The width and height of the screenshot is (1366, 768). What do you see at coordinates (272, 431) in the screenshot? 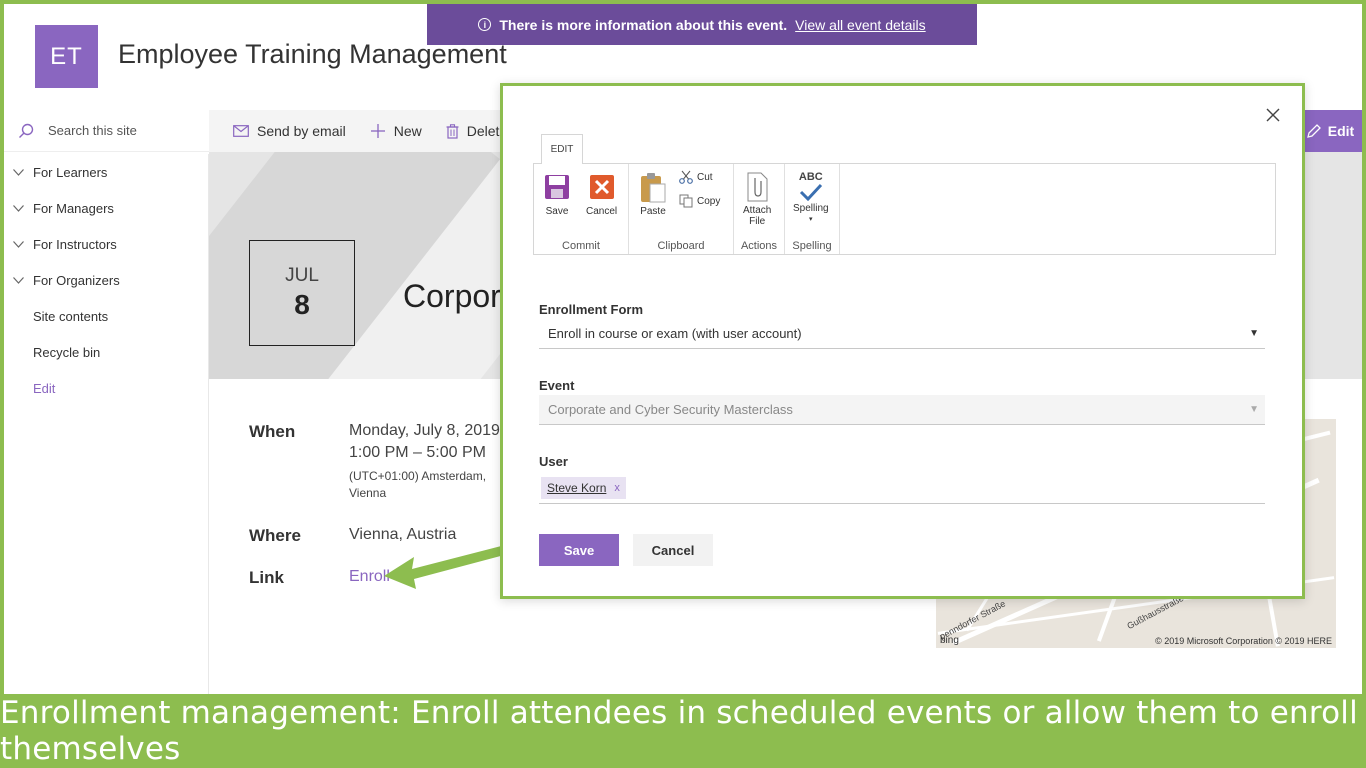
I see `when-label: When` at bounding box center [272, 431].